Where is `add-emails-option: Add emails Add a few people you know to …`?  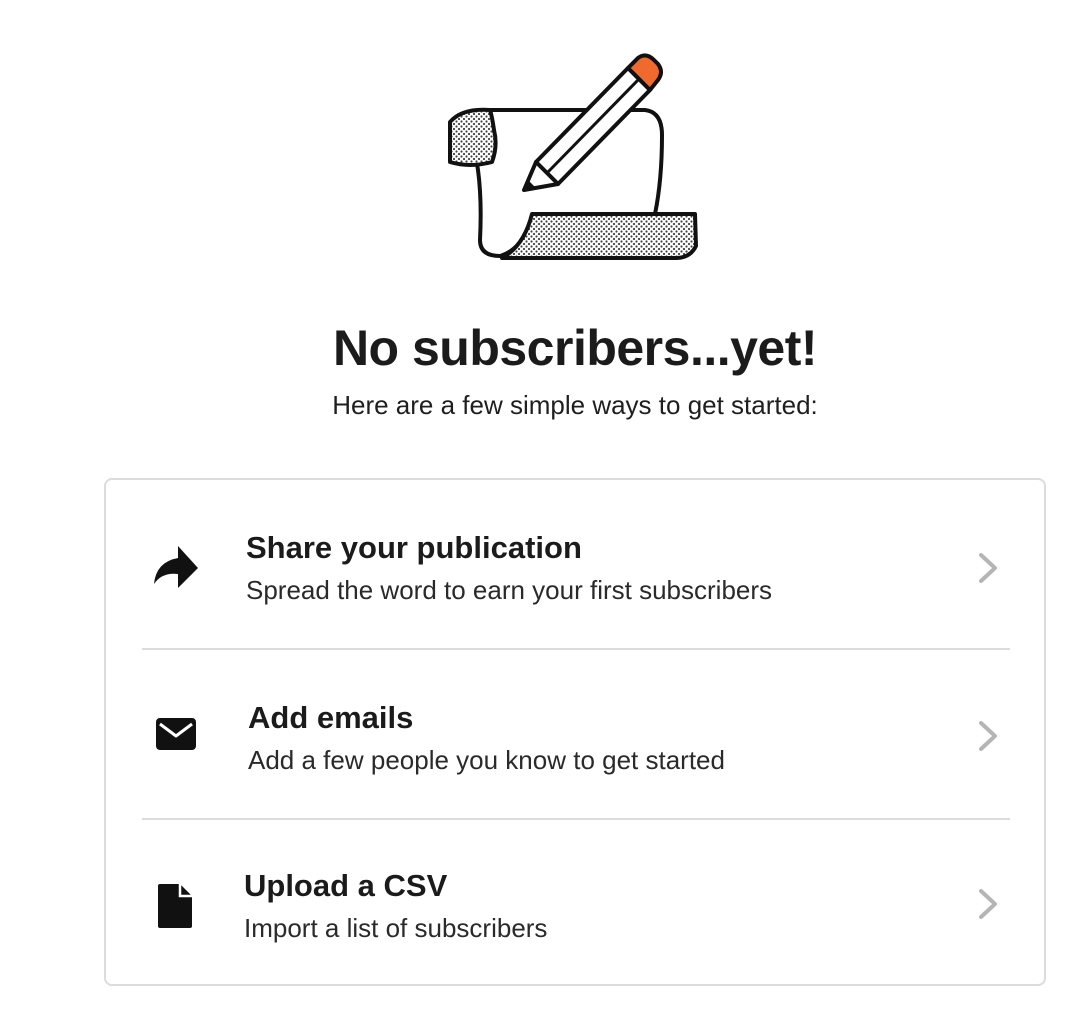 add-emails-option: Add emails Add a few people you know to … is located at coordinates (575, 734).